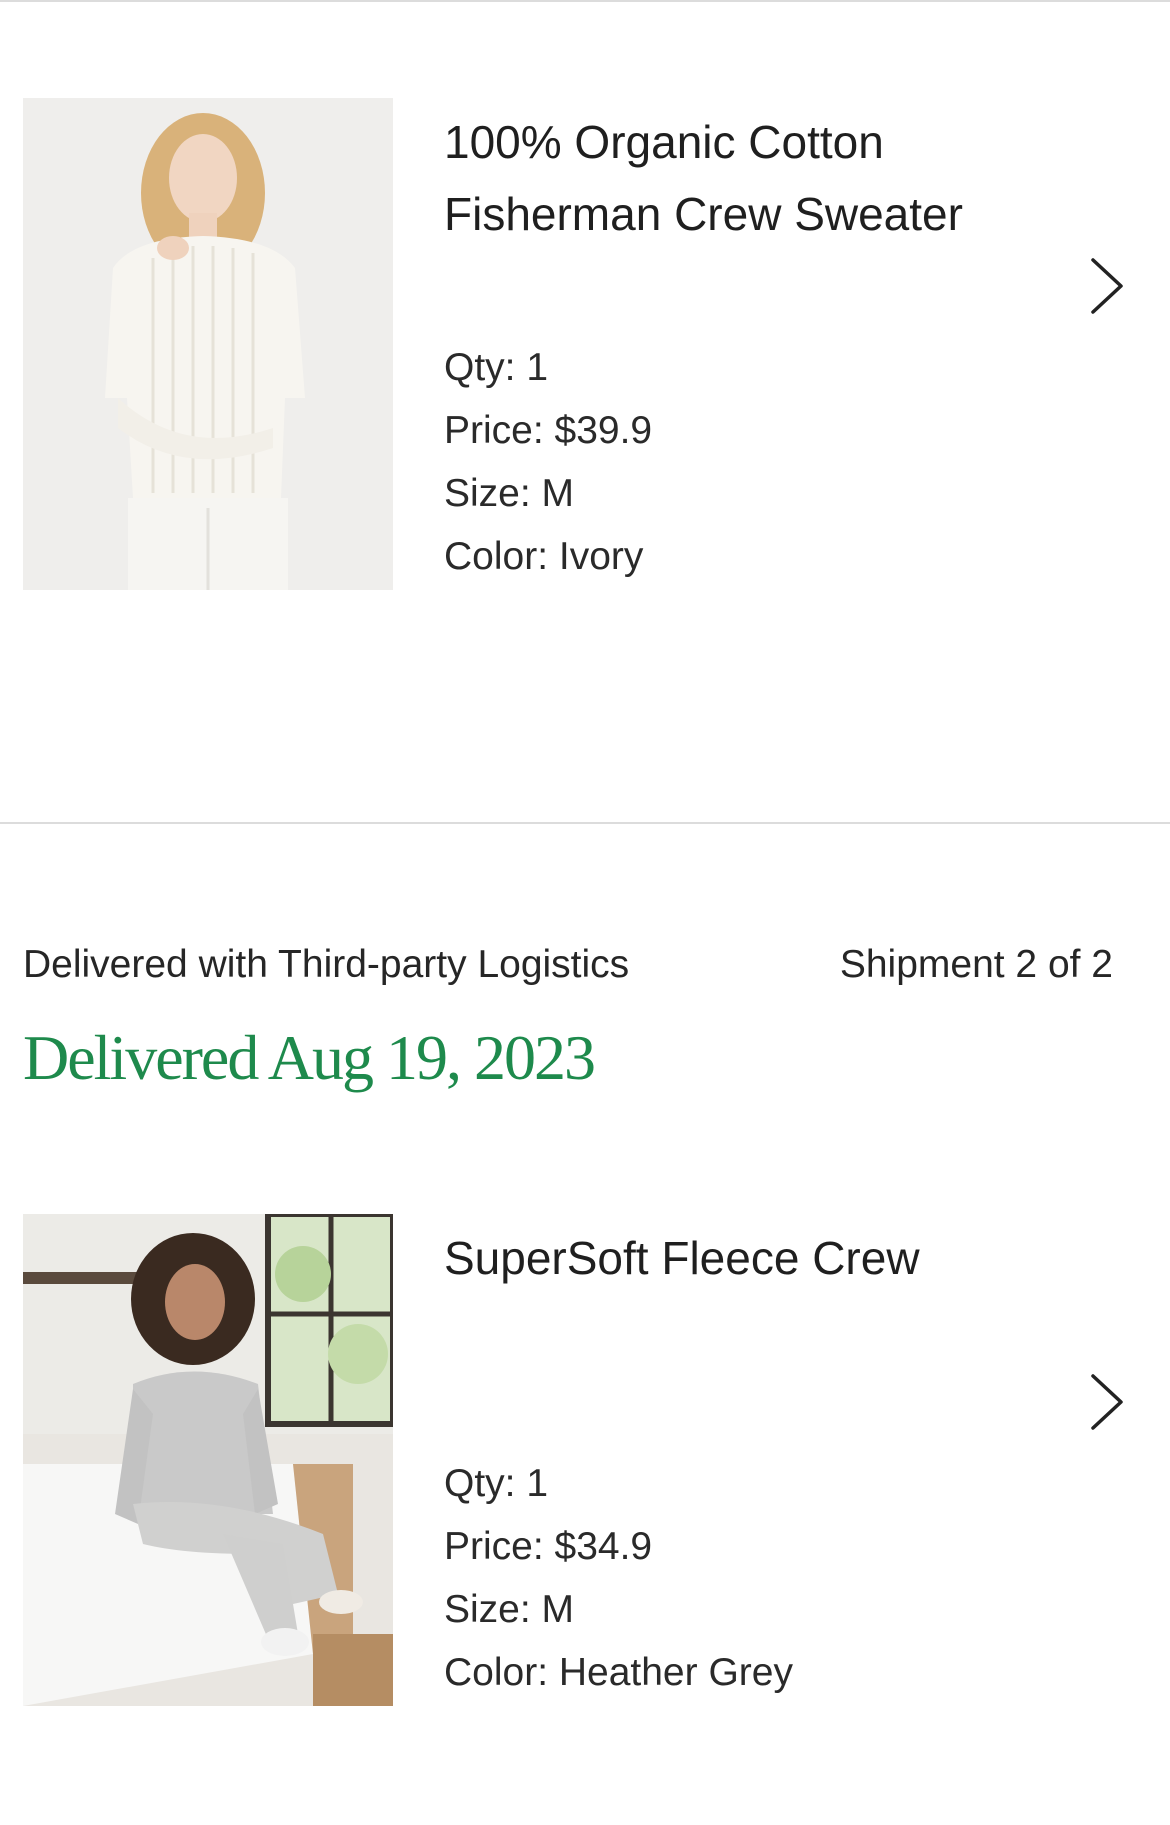 The height and width of the screenshot is (1825, 1170). What do you see at coordinates (548, 1546) in the screenshot?
I see `product-price: Price: $34.9` at bounding box center [548, 1546].